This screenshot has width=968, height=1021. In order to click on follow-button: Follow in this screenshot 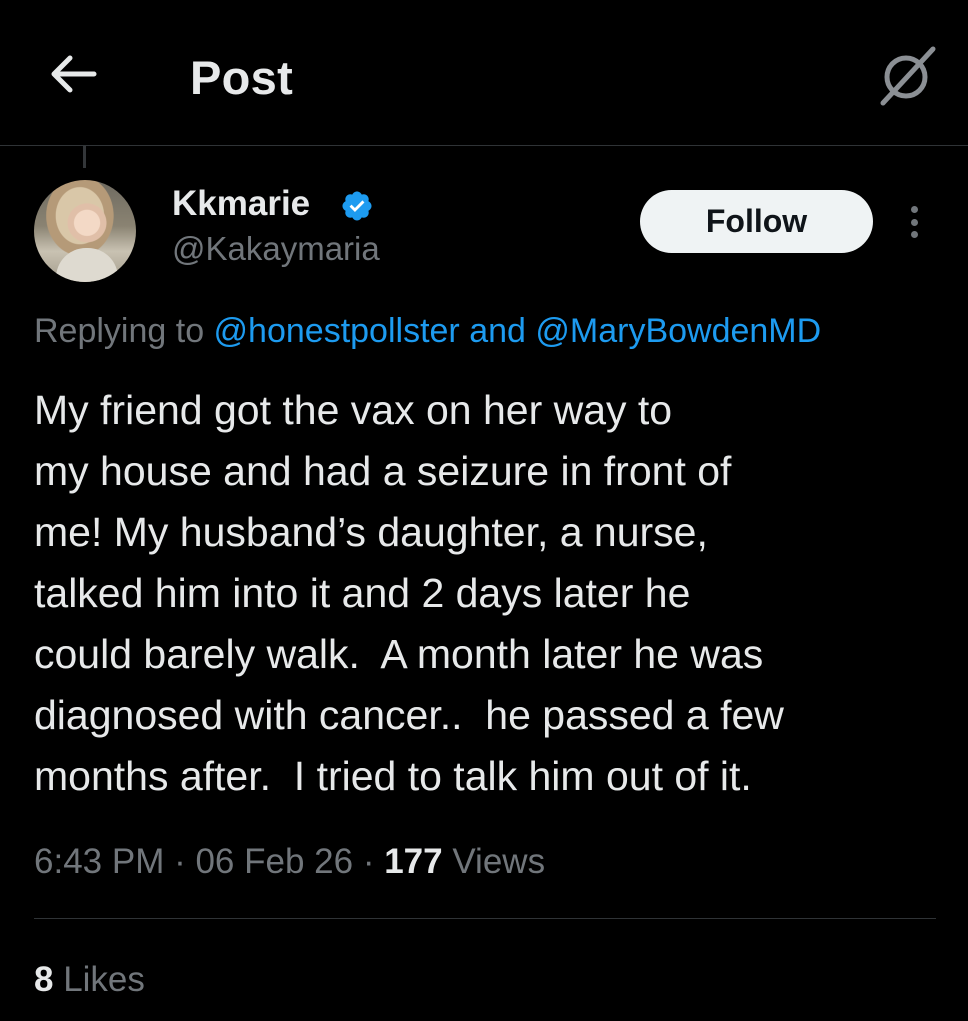, I will do `click(756, 221)`.